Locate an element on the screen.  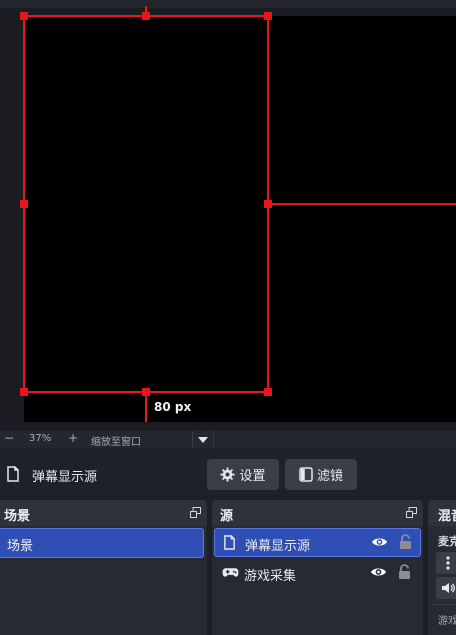
scene-item-label: 场景 is located at coordinates (20, 546).